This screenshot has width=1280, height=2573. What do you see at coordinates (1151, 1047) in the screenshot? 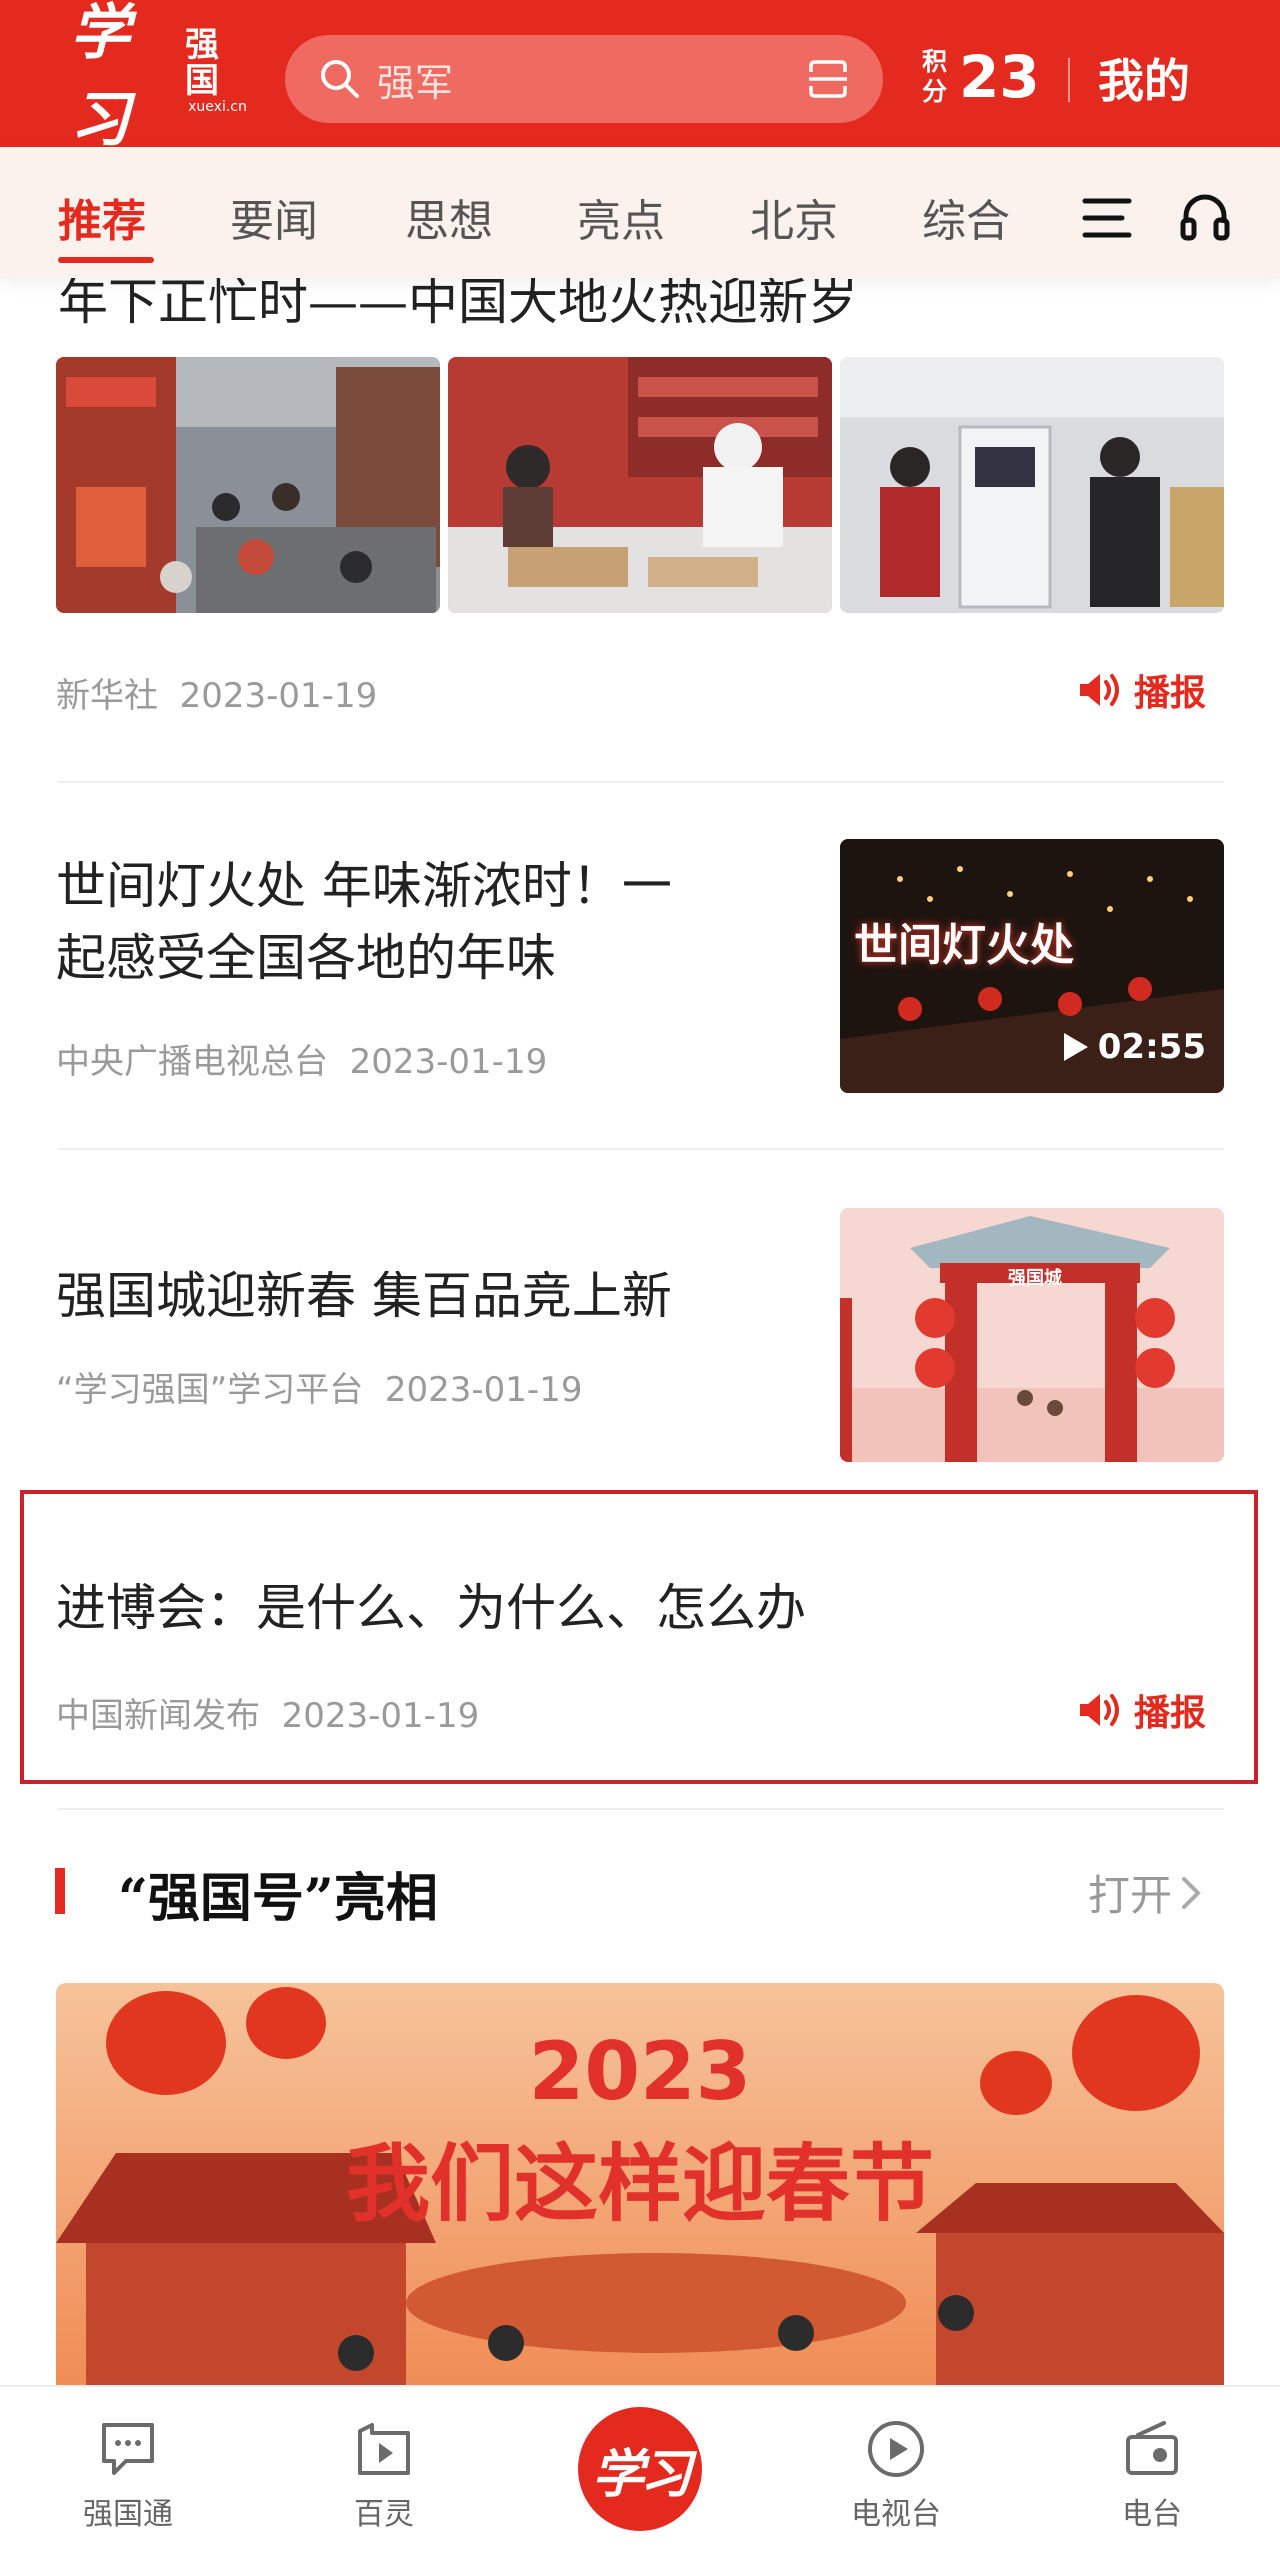
I see `video-duration-text: 02:55` at bounding box center [1151, 1047].